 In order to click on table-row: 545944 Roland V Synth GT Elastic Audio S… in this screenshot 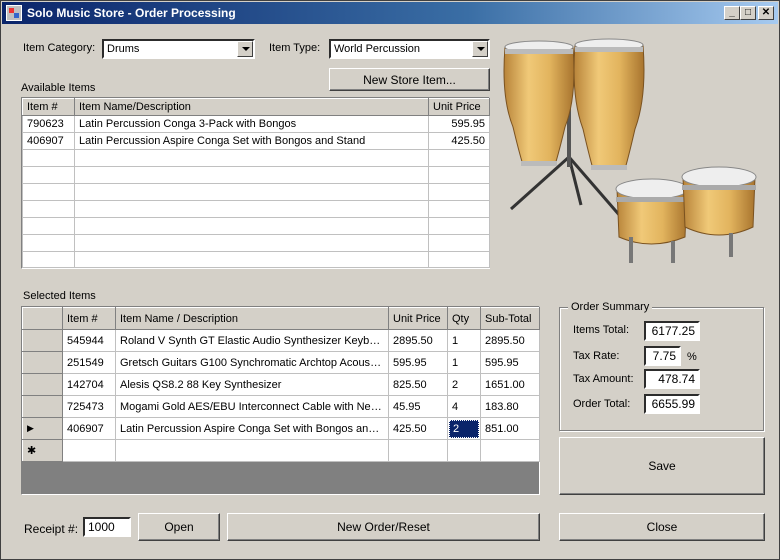, I will do `click(281, 340)`.